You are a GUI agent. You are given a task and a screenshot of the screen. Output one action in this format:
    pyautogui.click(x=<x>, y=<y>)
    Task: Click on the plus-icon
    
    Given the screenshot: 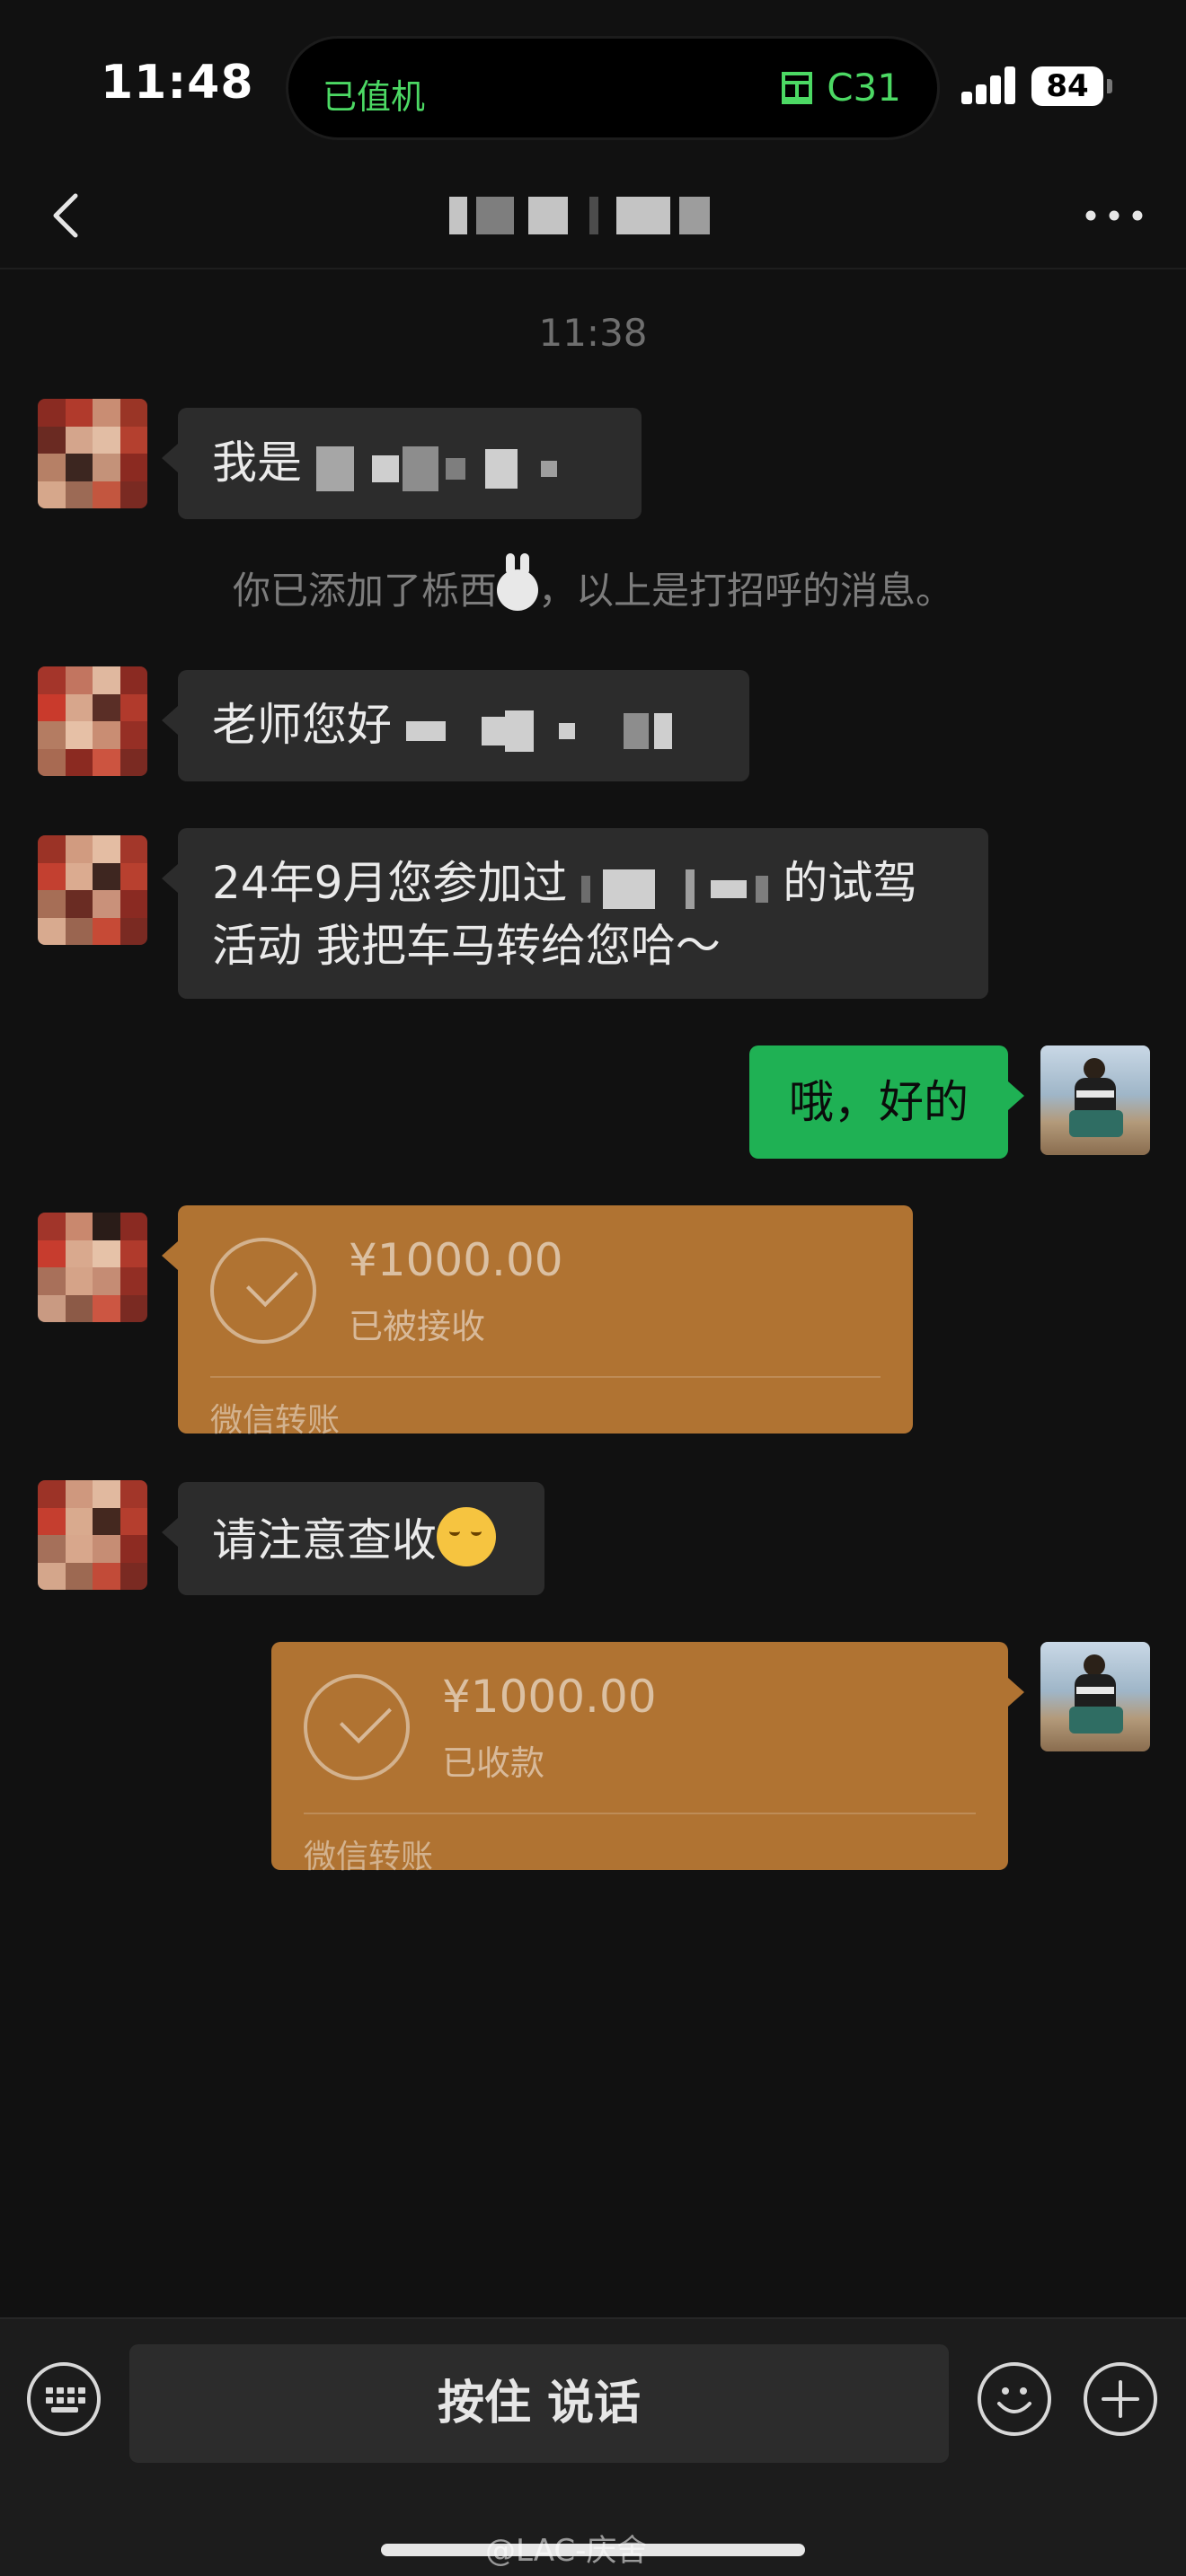 What is the action you would take?
    pyautogui.click(x=1120, y=2399)
    